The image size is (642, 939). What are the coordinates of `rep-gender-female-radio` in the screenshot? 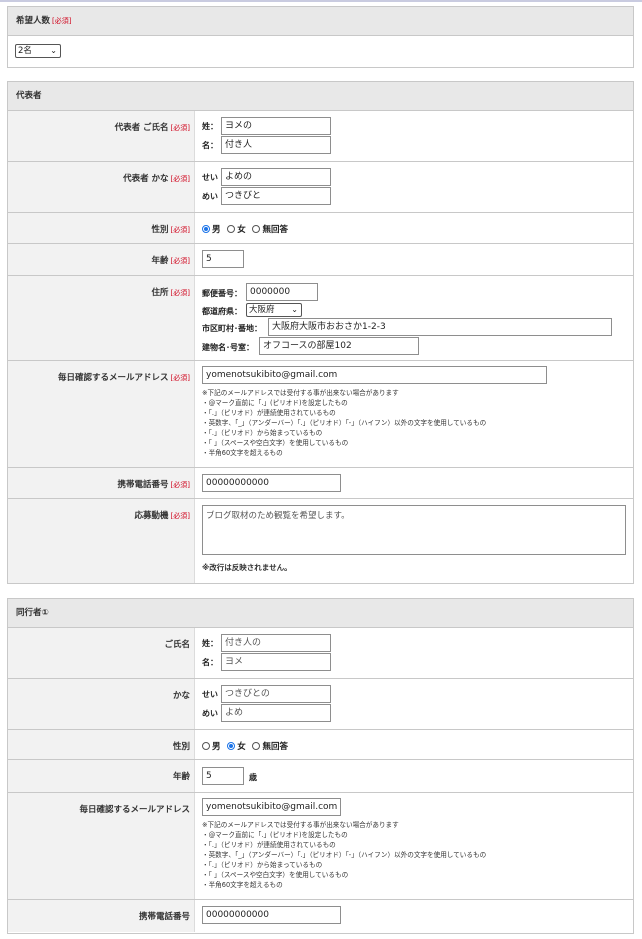 It's located at (231, 229).